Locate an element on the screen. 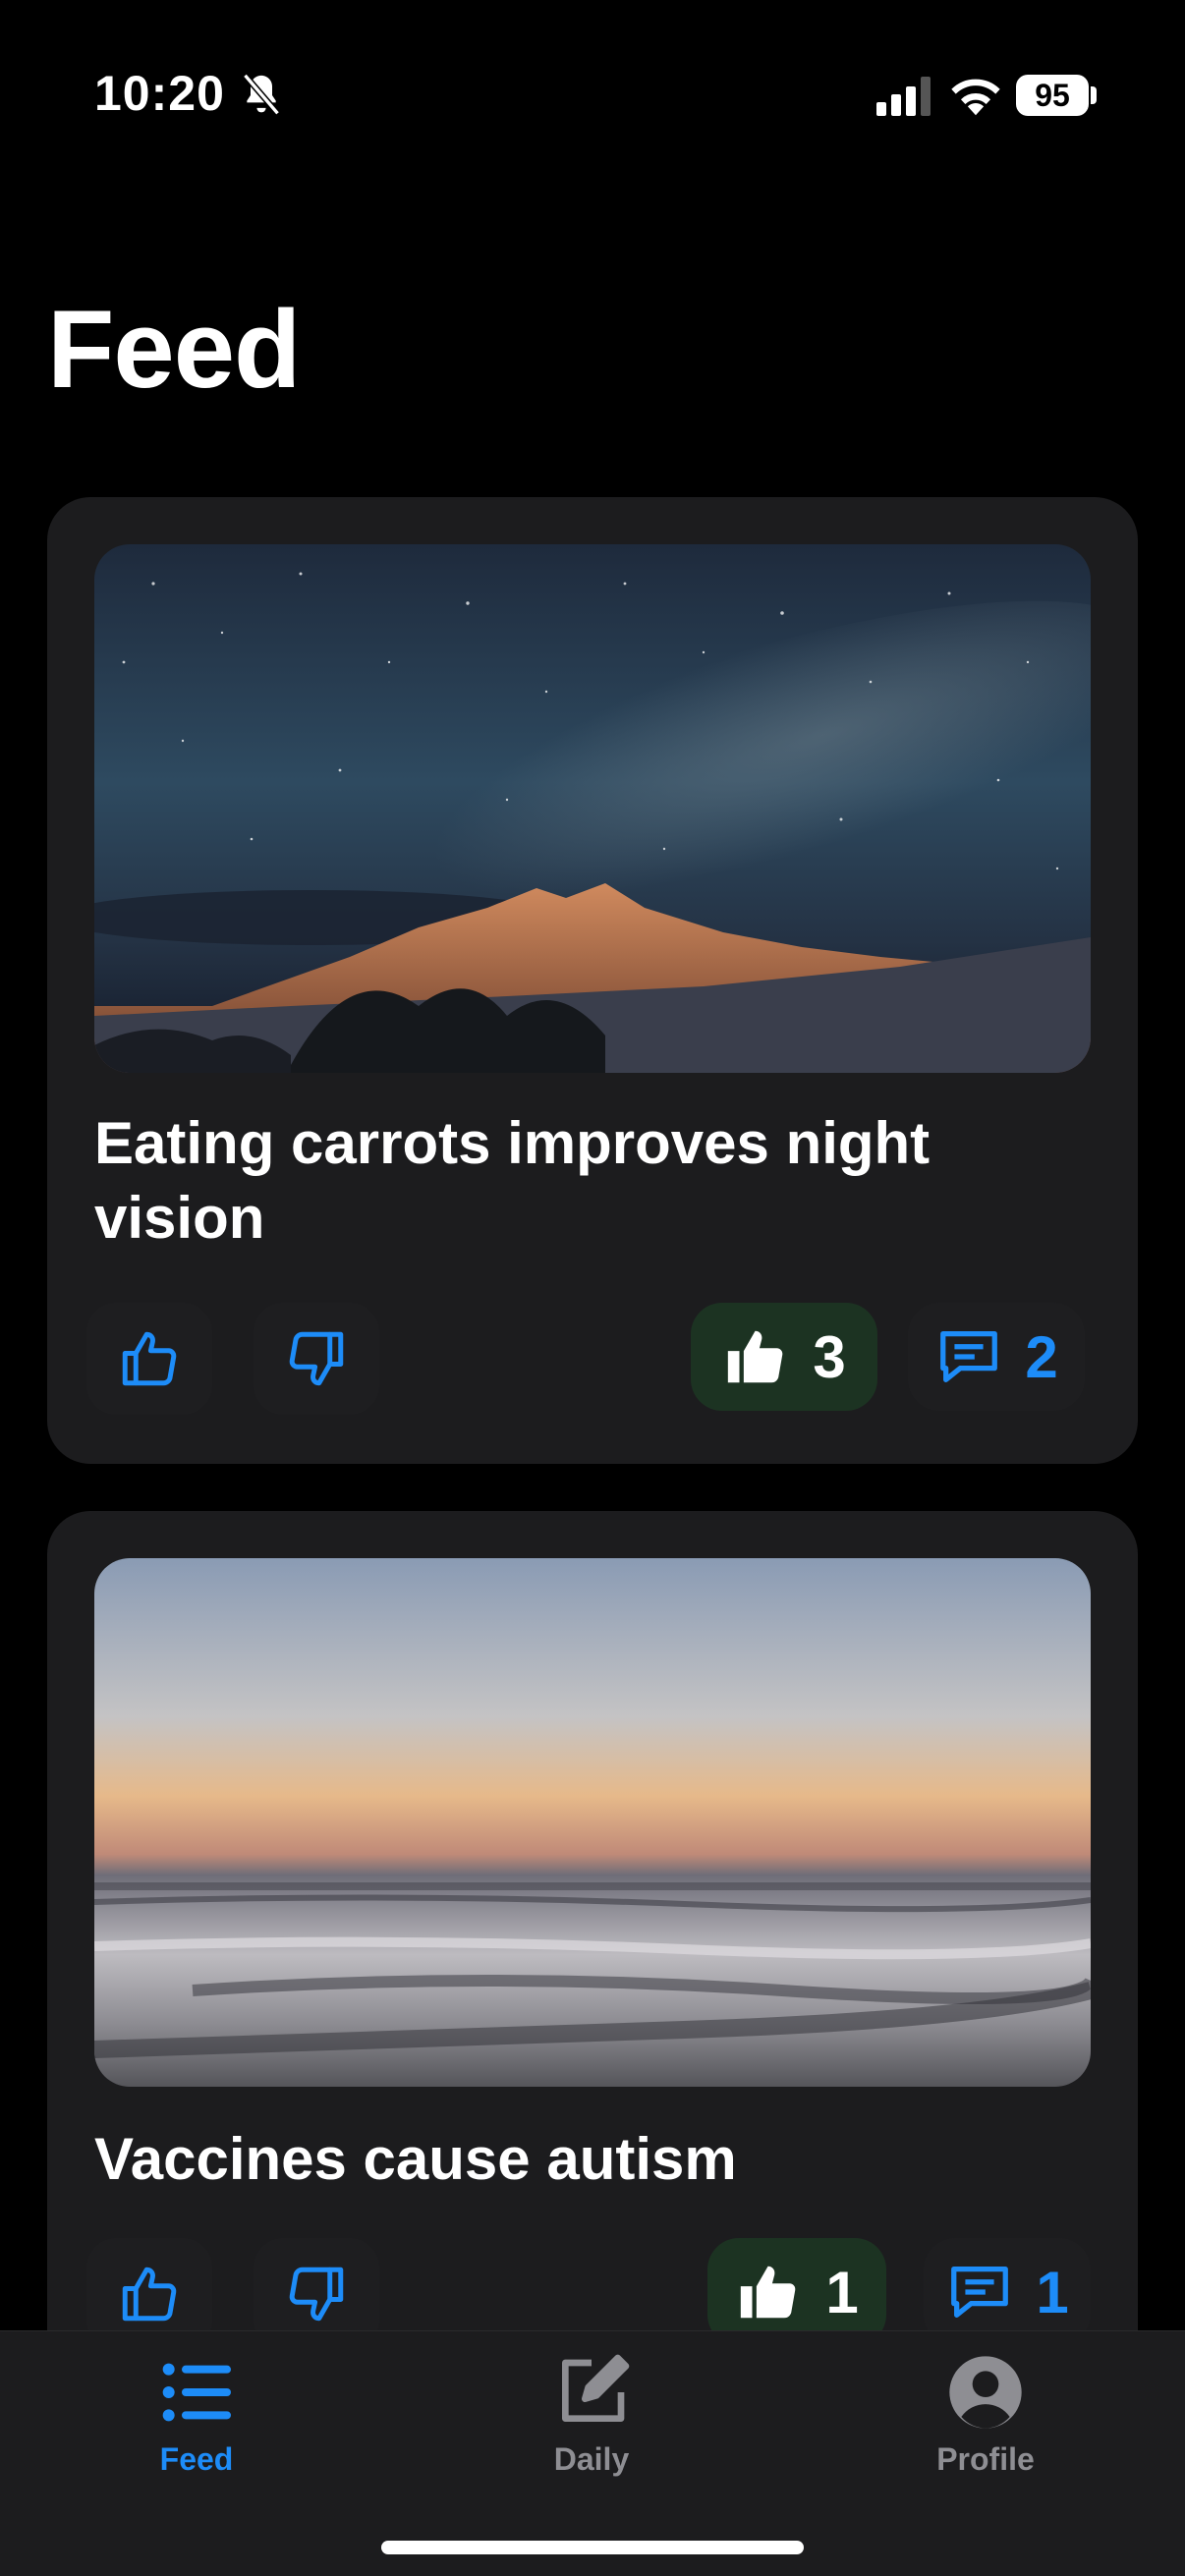  downvote-button is located at coordinates (317, 1359).